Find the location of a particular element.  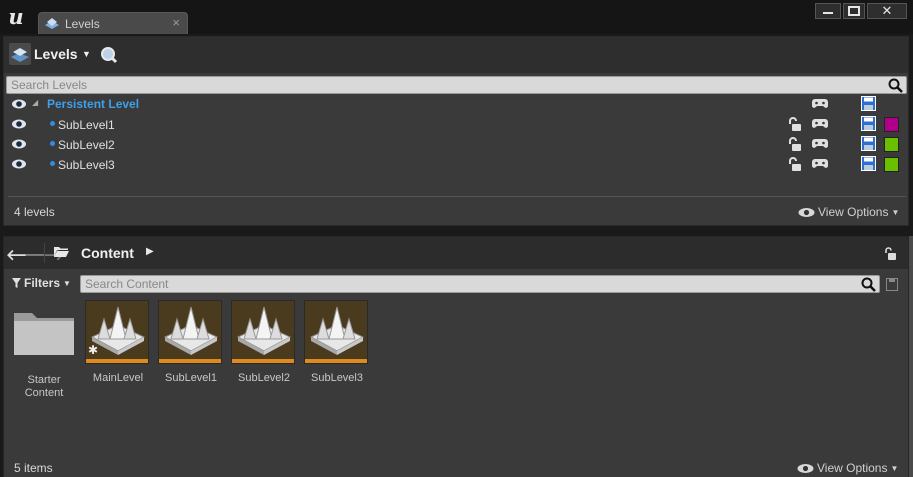

unreal-logo-icon: u is located at coordinates (16, 17).